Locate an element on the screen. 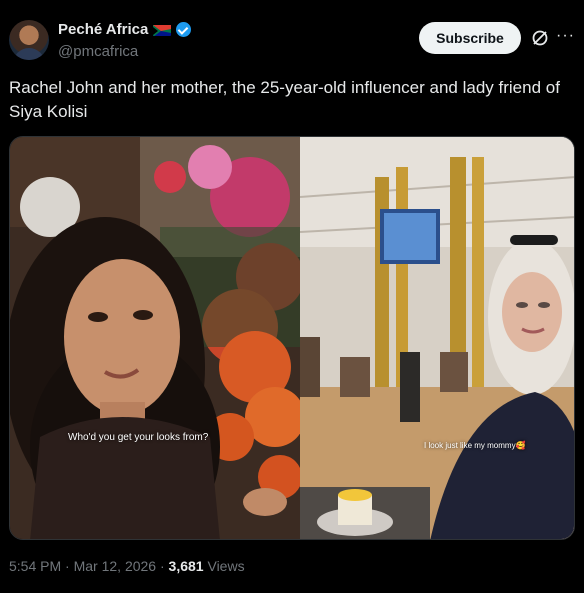 The width and height of the screenshot is (584, 593). post-meta: 5:54 PM · Mar 12, 2026 · 3,681 Views is located at coordinates (127, 566).